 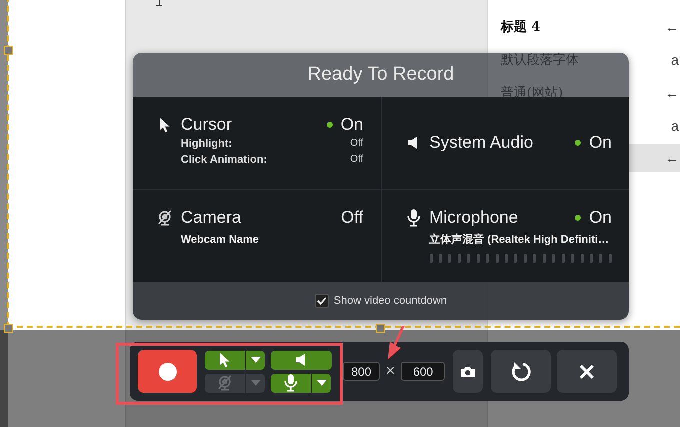 I want to click on cursor-toggle-button, so click(x=225, y=360).